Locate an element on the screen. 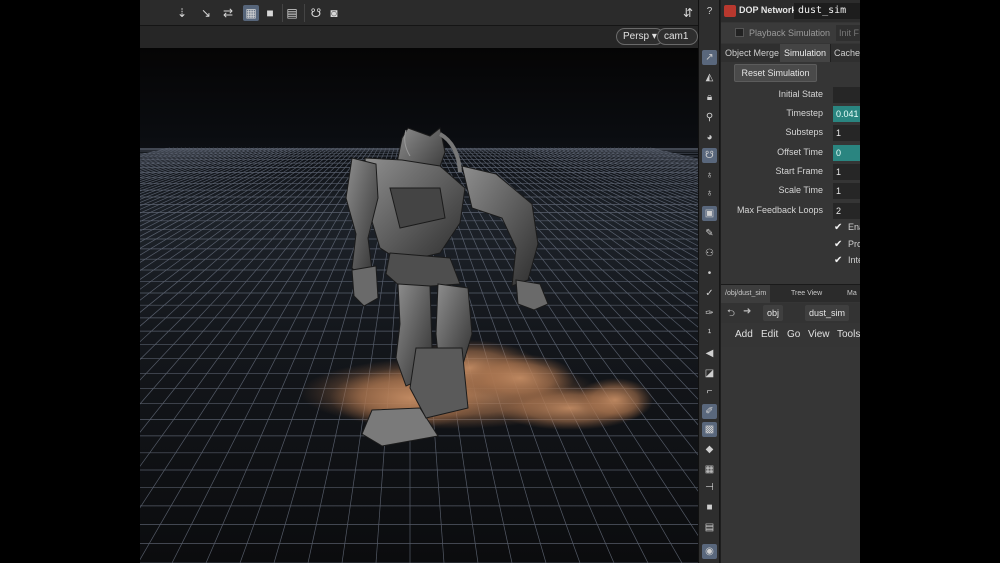 The height and width of the screenshot is (563, 1000). checkbox-label: Inte is located at coordinates (854, 260).